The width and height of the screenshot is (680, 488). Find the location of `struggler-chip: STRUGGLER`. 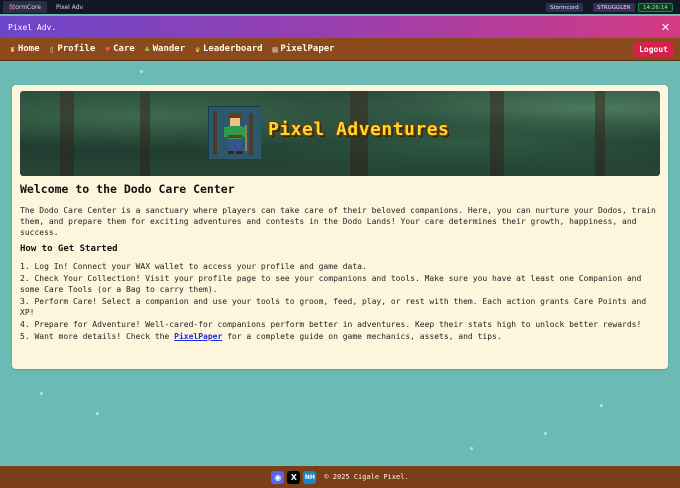

struggler-chip: STRUGGLER is located at coordinates (614, 7).